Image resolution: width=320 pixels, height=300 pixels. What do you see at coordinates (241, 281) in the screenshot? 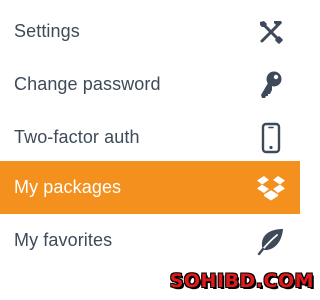
I see `watermark: SOHIBD.COM` at bounding box center [241, 281].